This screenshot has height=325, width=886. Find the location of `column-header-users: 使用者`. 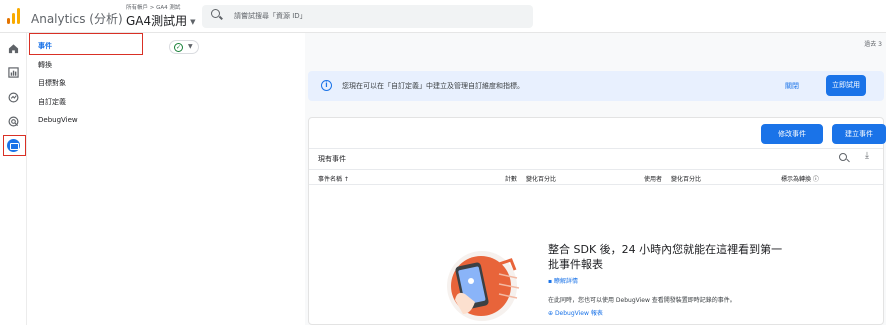

column-header-users: 使用者 is located at coordinates (653, 178).